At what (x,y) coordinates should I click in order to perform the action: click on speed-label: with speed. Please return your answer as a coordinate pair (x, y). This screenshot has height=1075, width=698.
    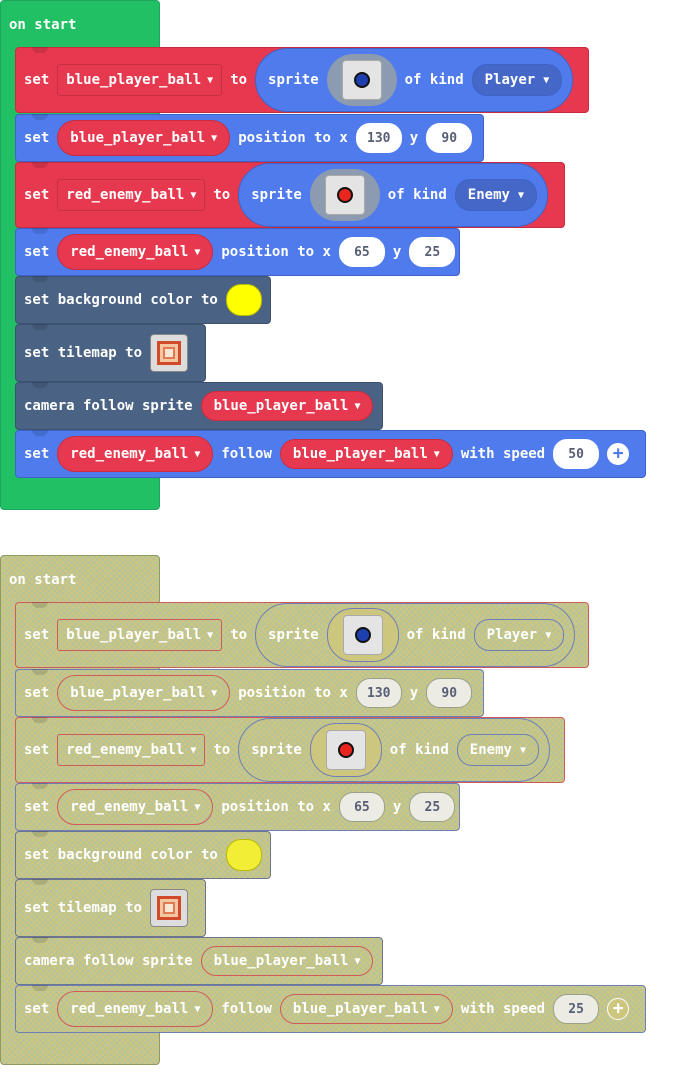
    Looking at the image, I should click on (503, 1009).